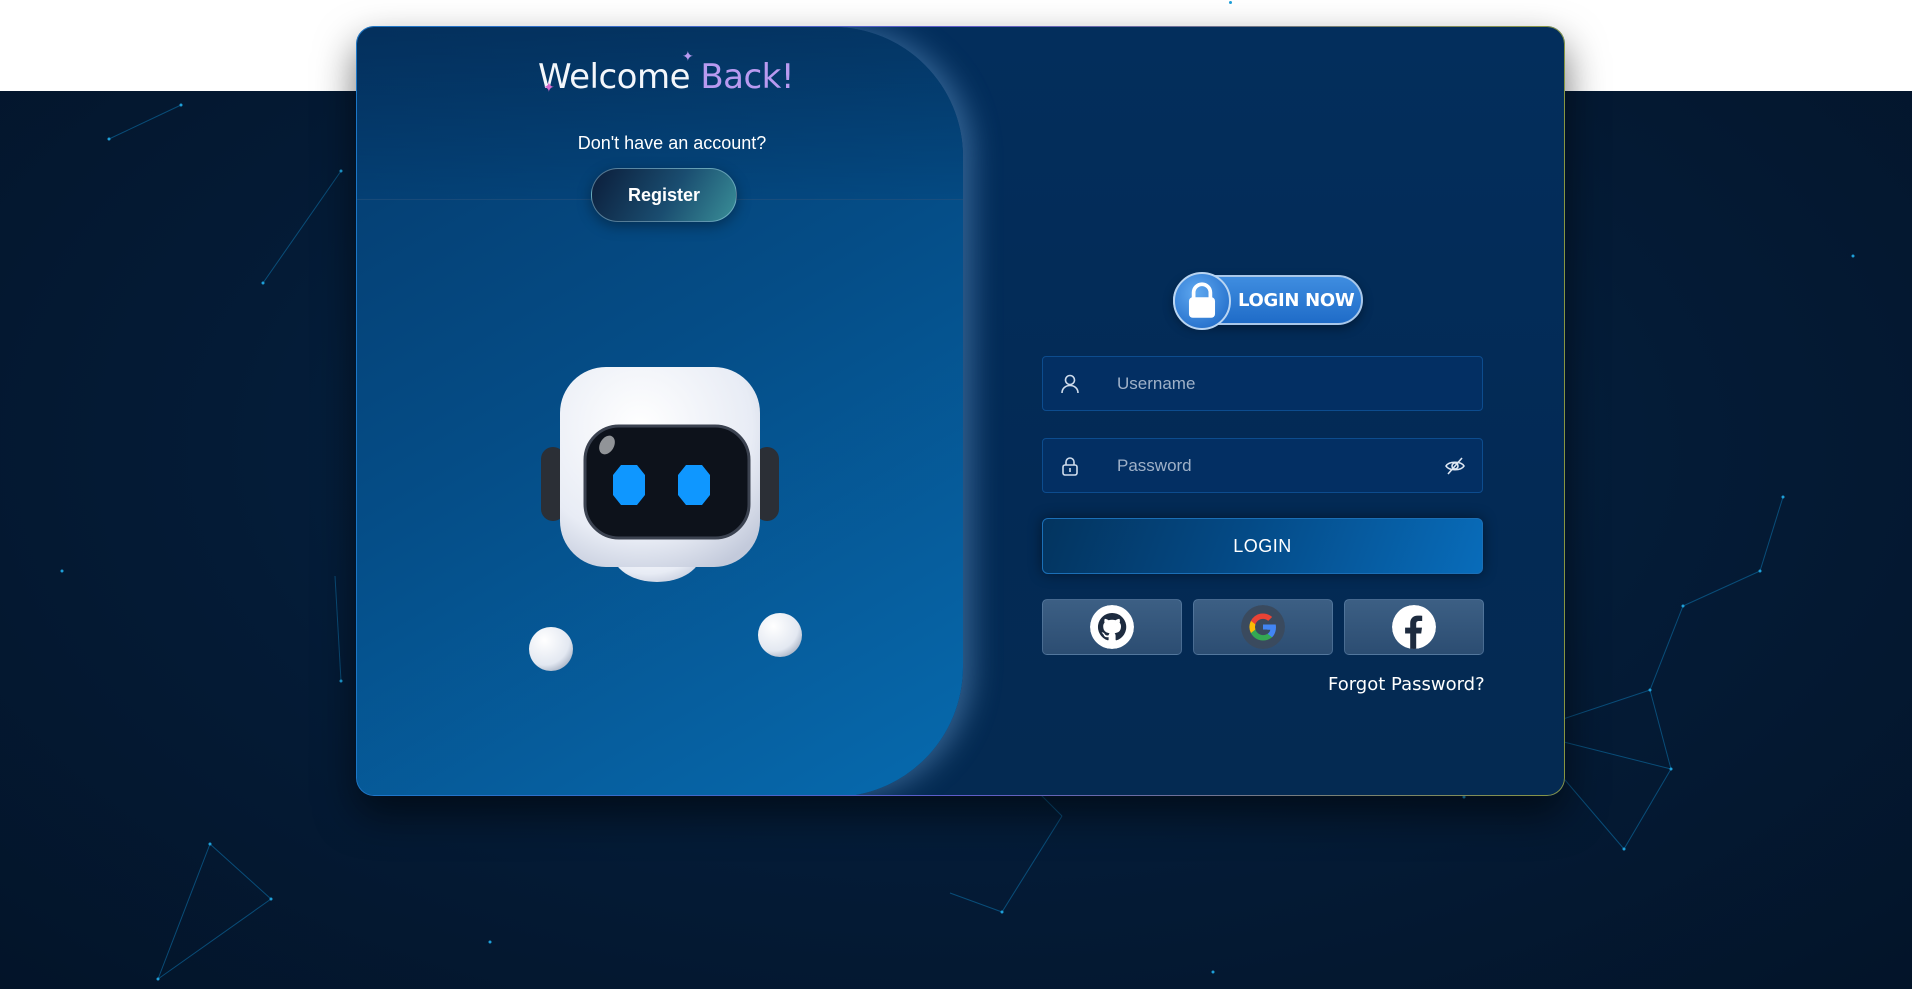 This screenshot has height=989, width=1912. I want to click on forgot-password-link: Forgot Password?, so click(1406, 684).